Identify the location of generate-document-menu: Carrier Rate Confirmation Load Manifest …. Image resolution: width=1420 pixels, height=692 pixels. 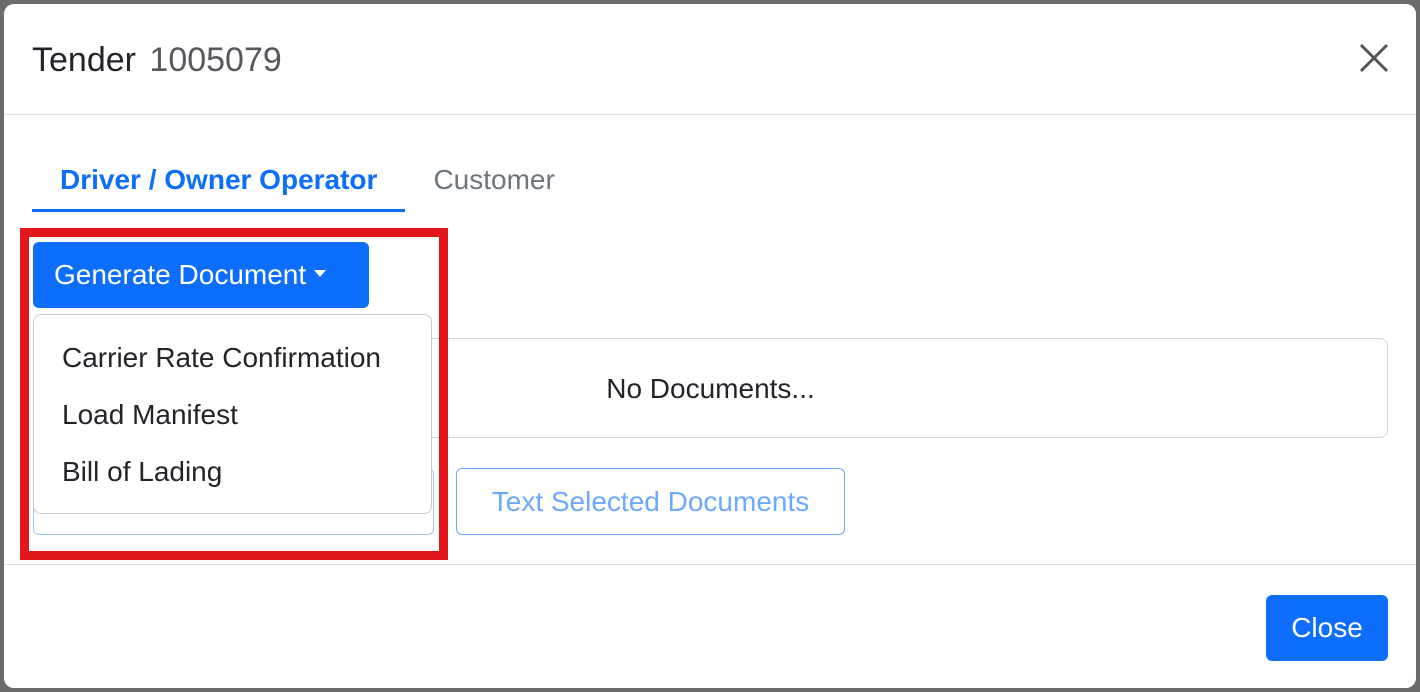
(232, 414).